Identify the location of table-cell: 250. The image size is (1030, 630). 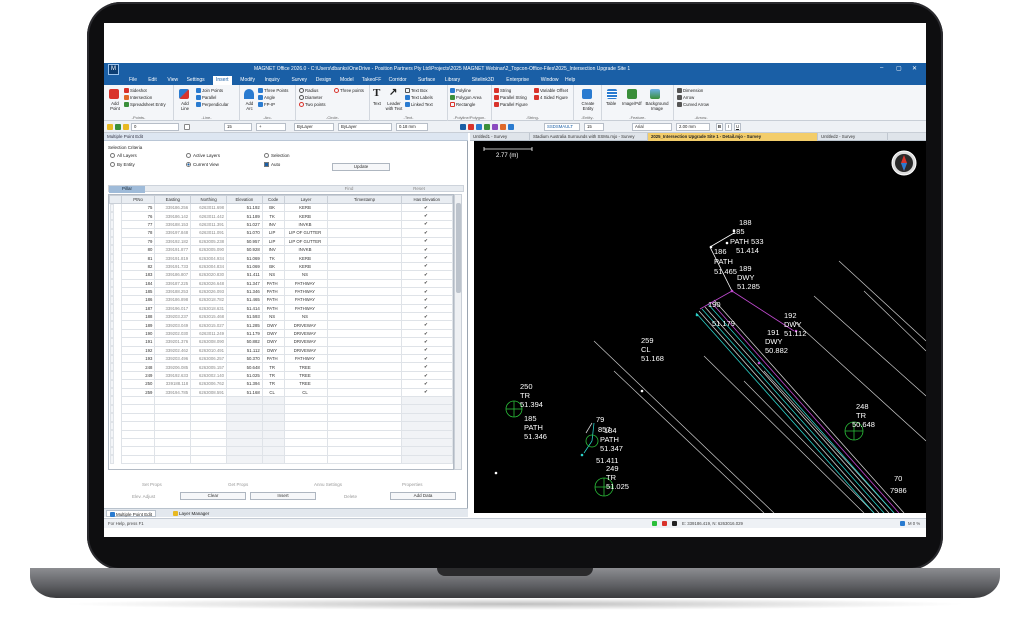
(138, 384).